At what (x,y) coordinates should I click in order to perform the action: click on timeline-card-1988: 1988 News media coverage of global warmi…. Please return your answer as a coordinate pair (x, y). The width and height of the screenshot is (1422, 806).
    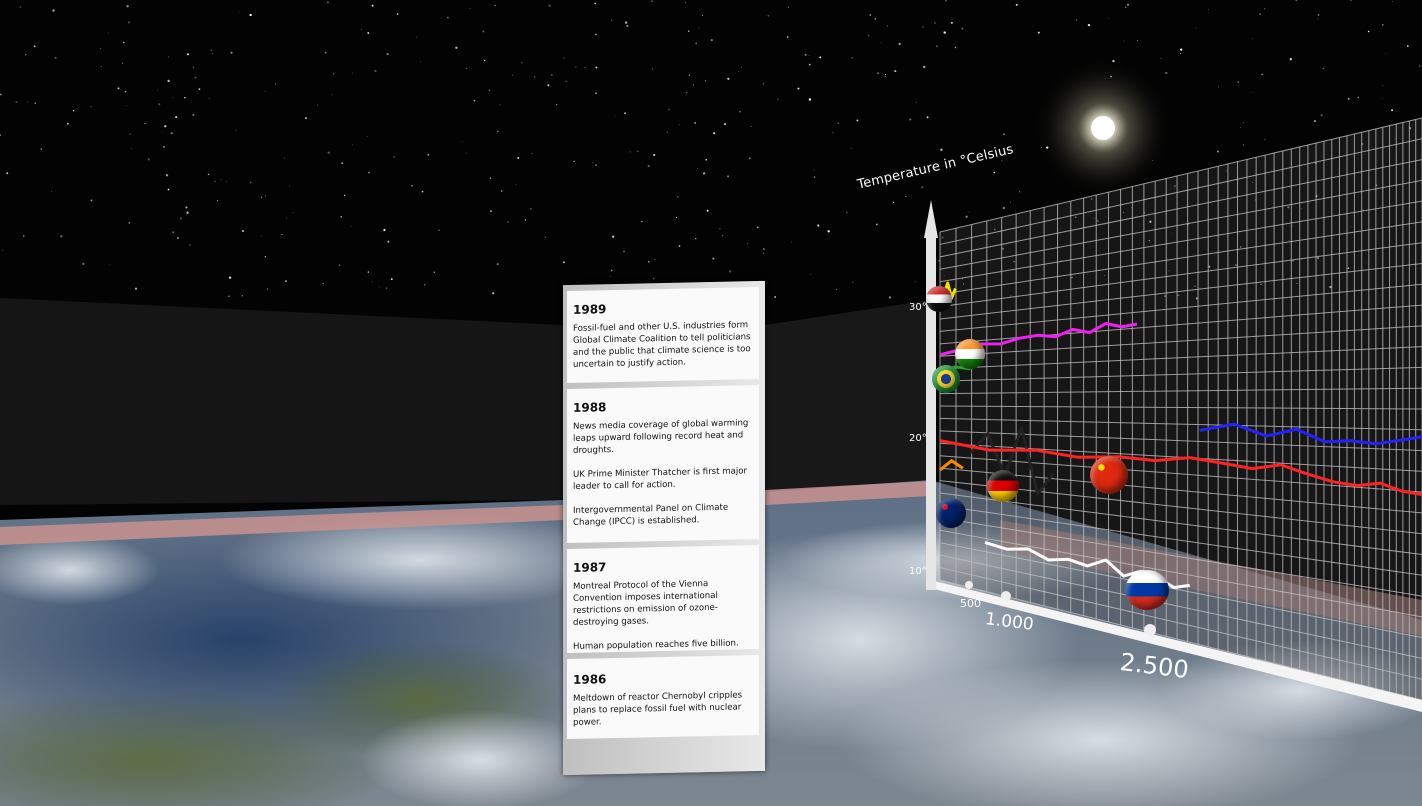
    Looking at the image, I should click on (663, 464).